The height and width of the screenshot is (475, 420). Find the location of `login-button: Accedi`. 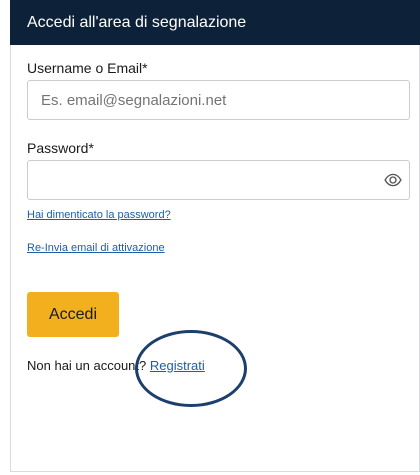

login-button: Accedi is located at coordinates (73, 314).